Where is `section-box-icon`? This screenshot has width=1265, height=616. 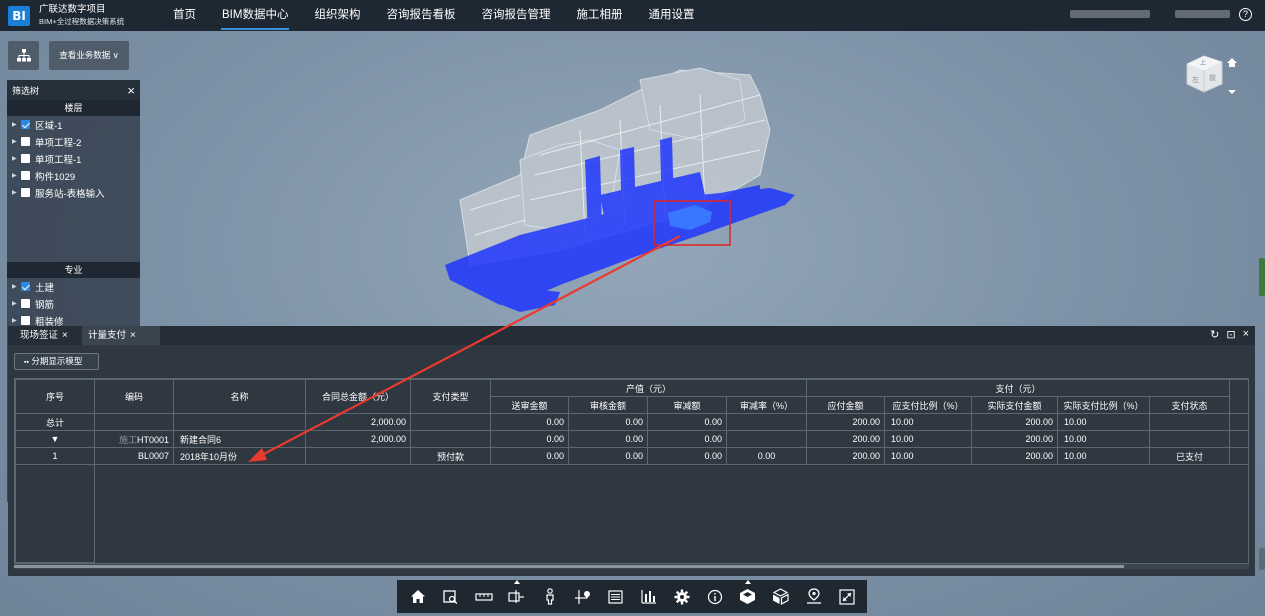 section-box-icon is located at coordinates (517, 593).